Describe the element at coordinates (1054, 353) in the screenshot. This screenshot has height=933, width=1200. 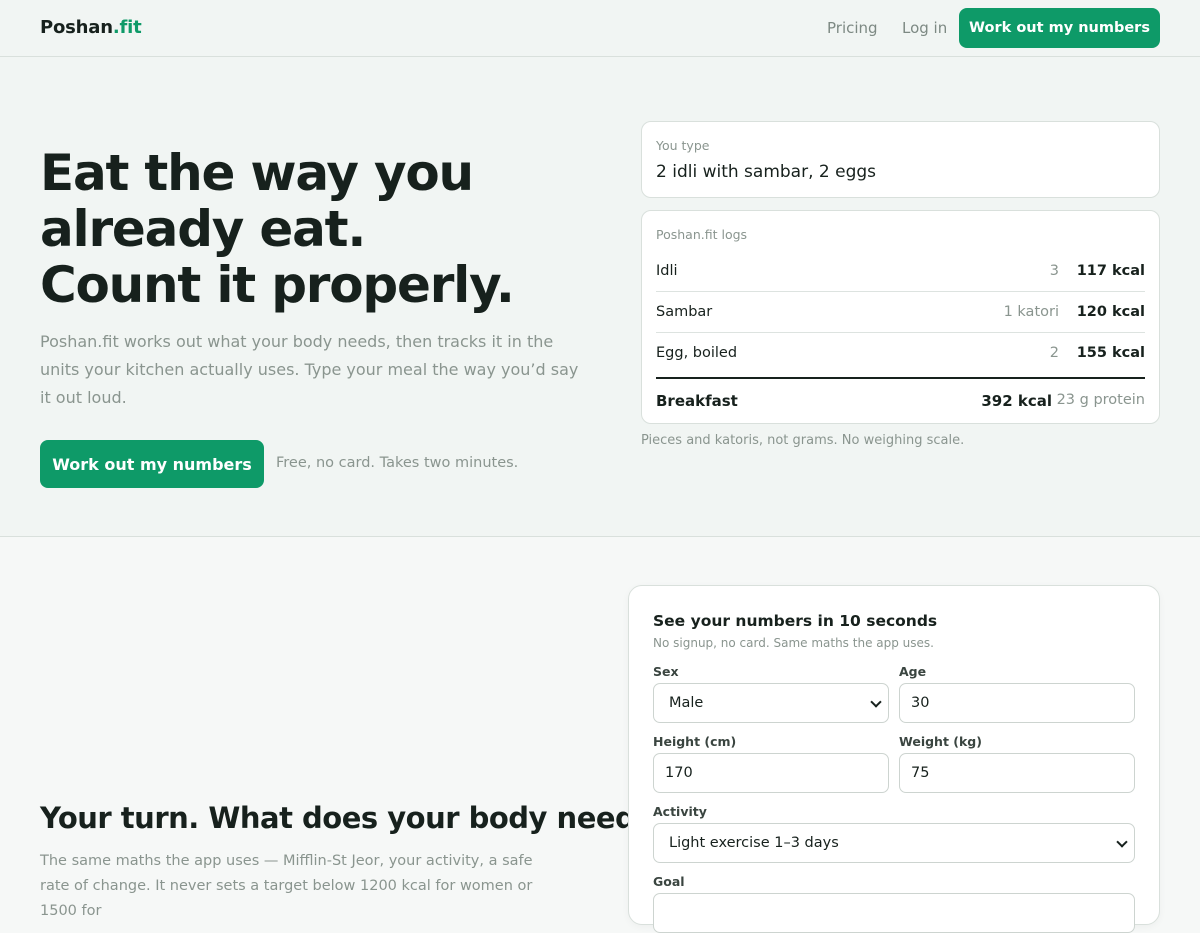
I see `log-item-qty: 2` at that location.